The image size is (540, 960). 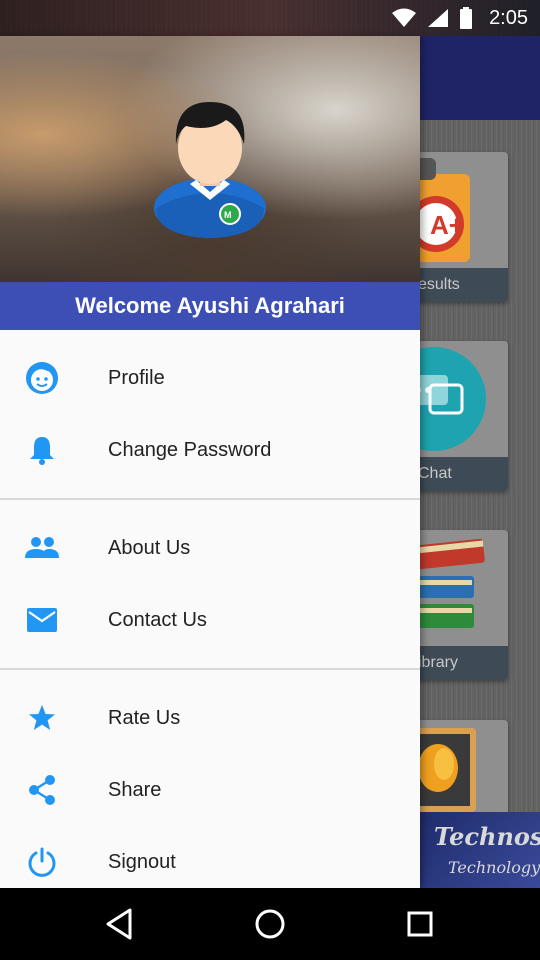 I want to click on face-icon, so click(x=42, y=378).